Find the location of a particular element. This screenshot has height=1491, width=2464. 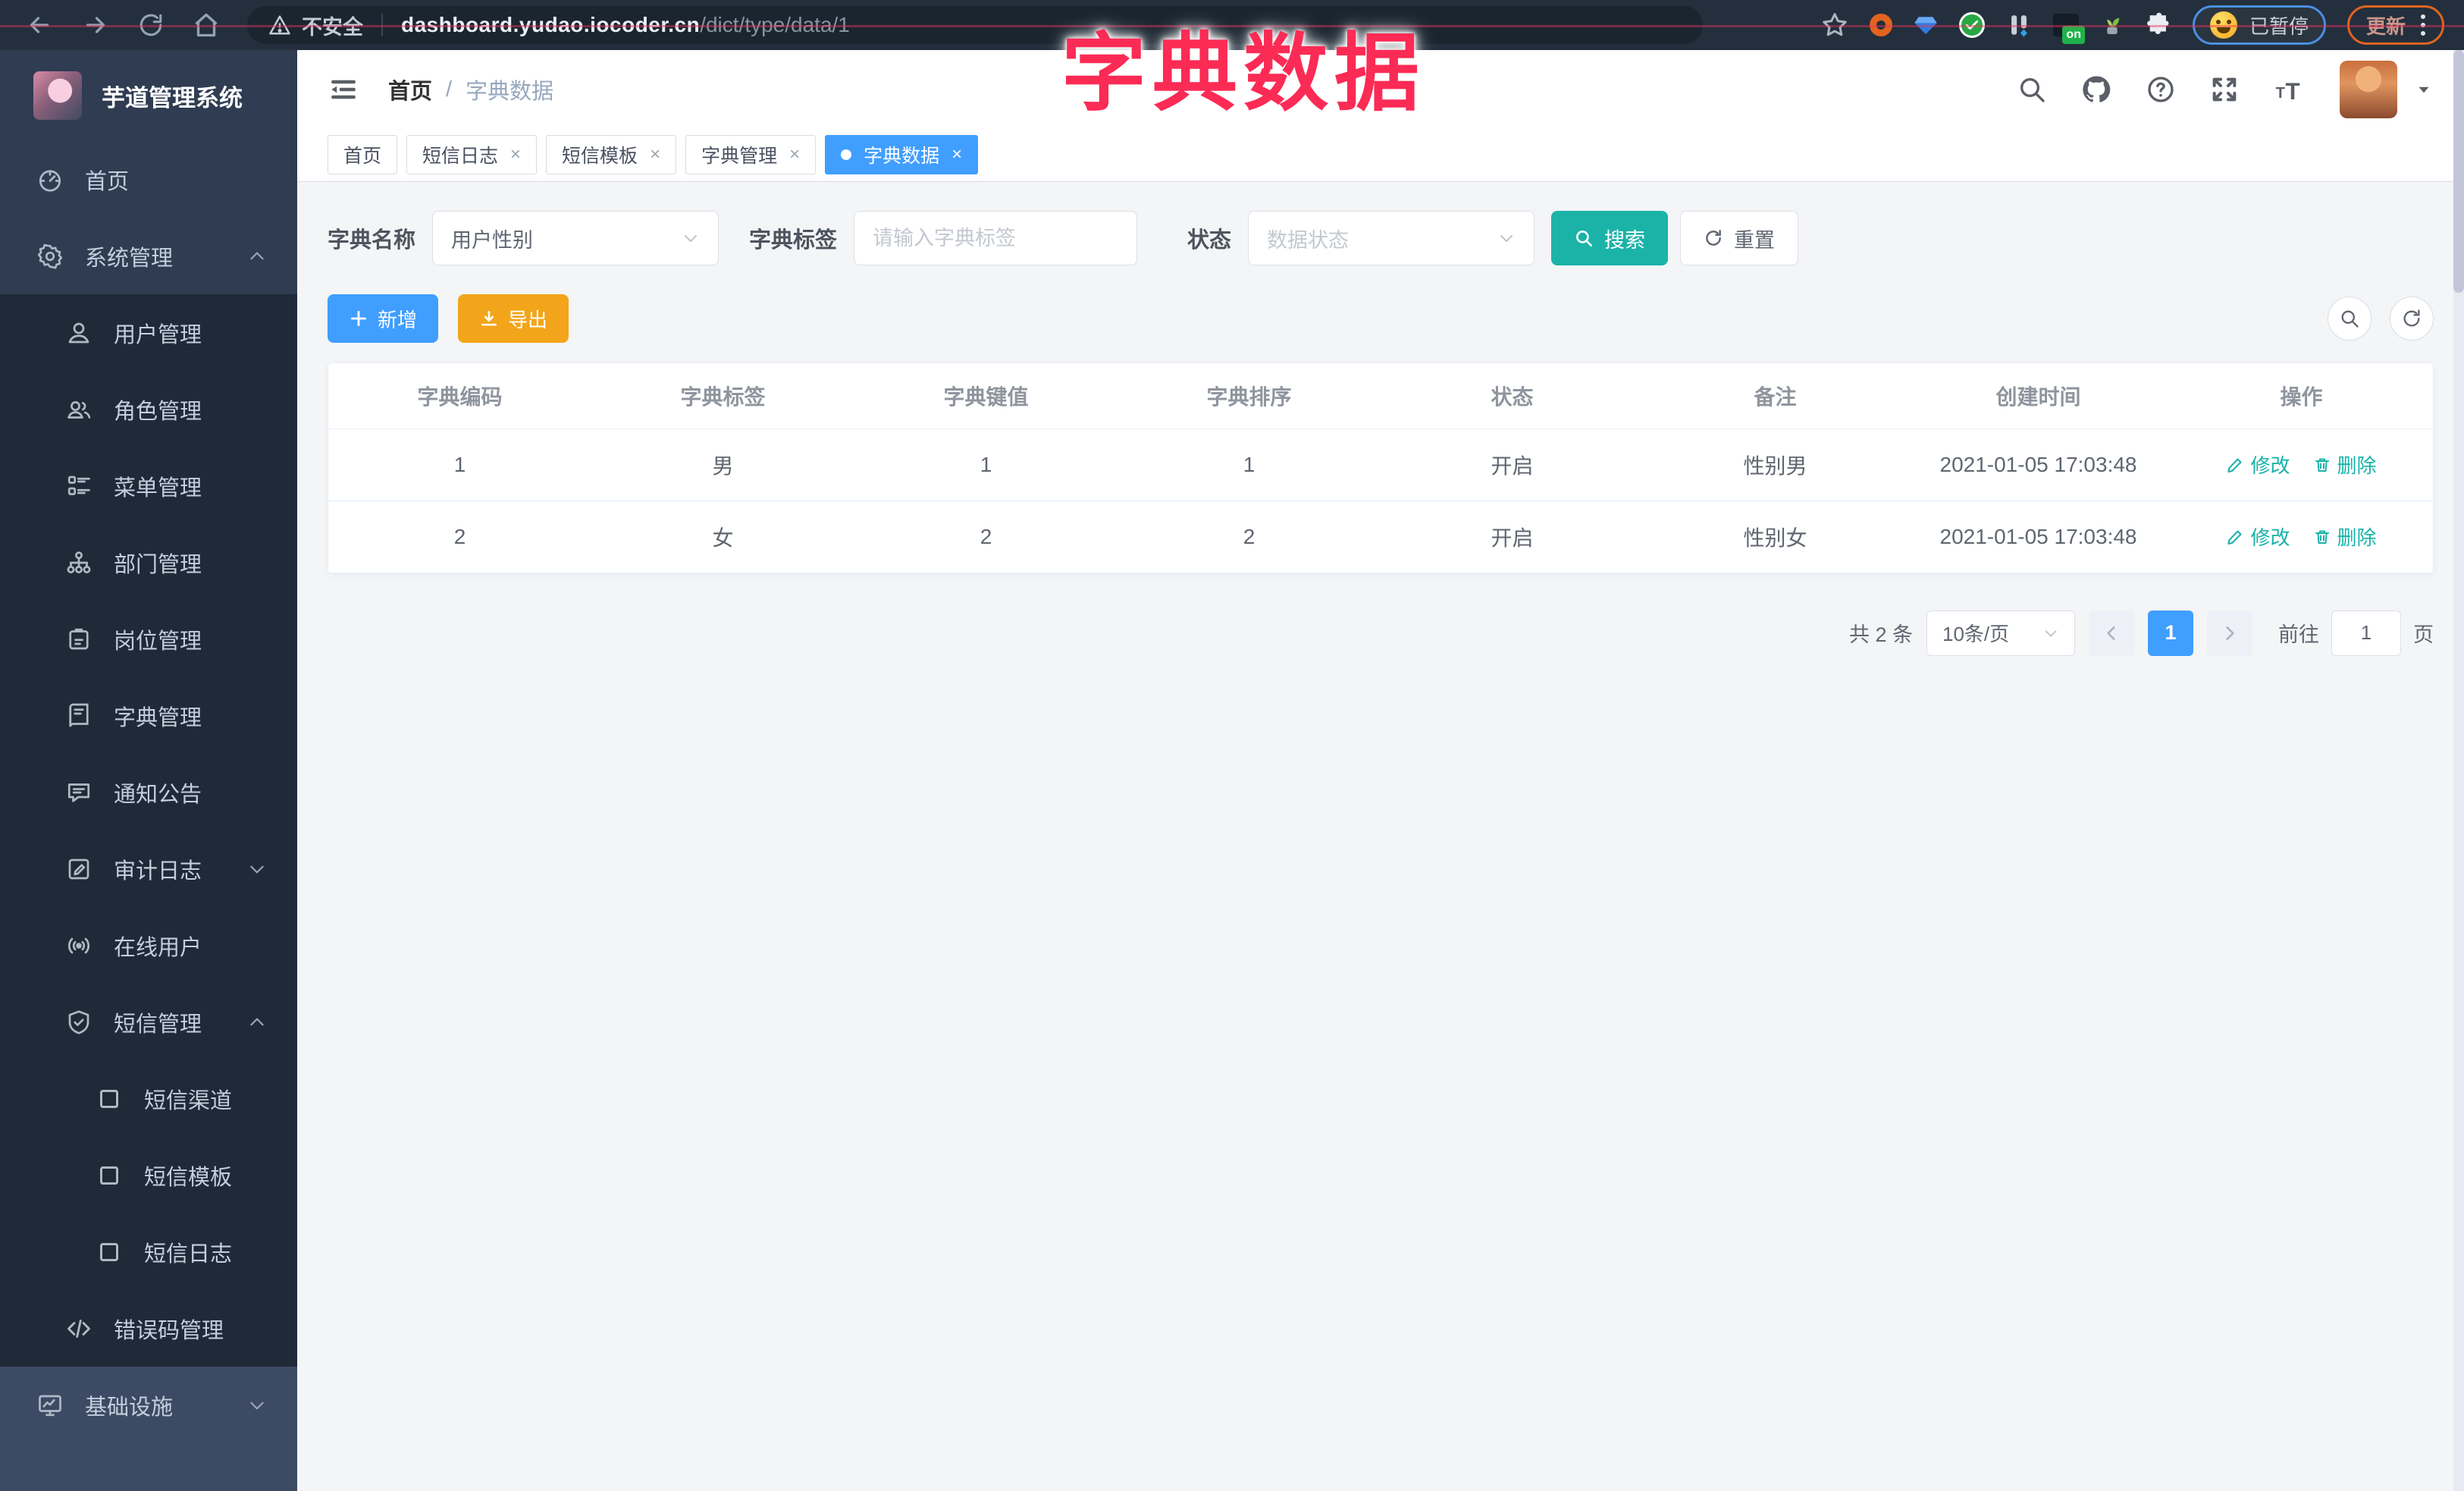

table-row: 1 男 1 1 开启 性别男 2021-01-05 17:03:48 修改 删除 is located at coordinates (1380, 464).